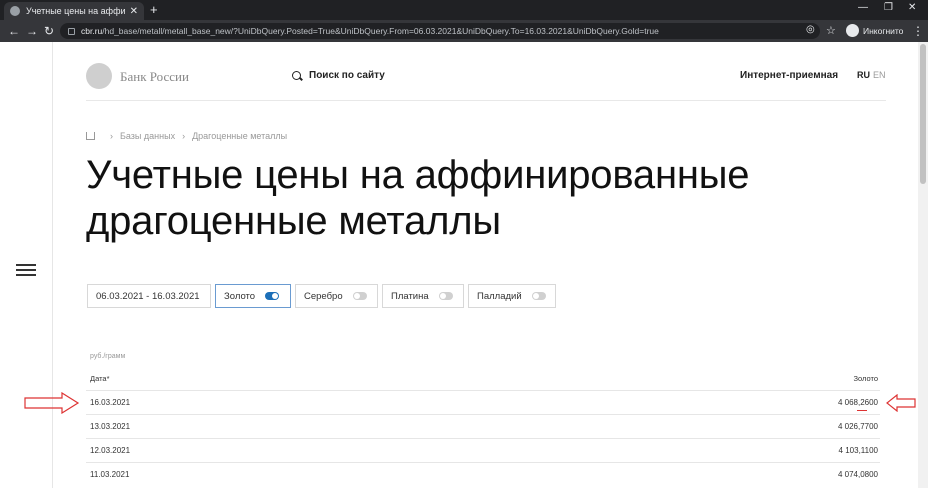  I want to click on row-date: 12.03.2021, so click(110, 450).